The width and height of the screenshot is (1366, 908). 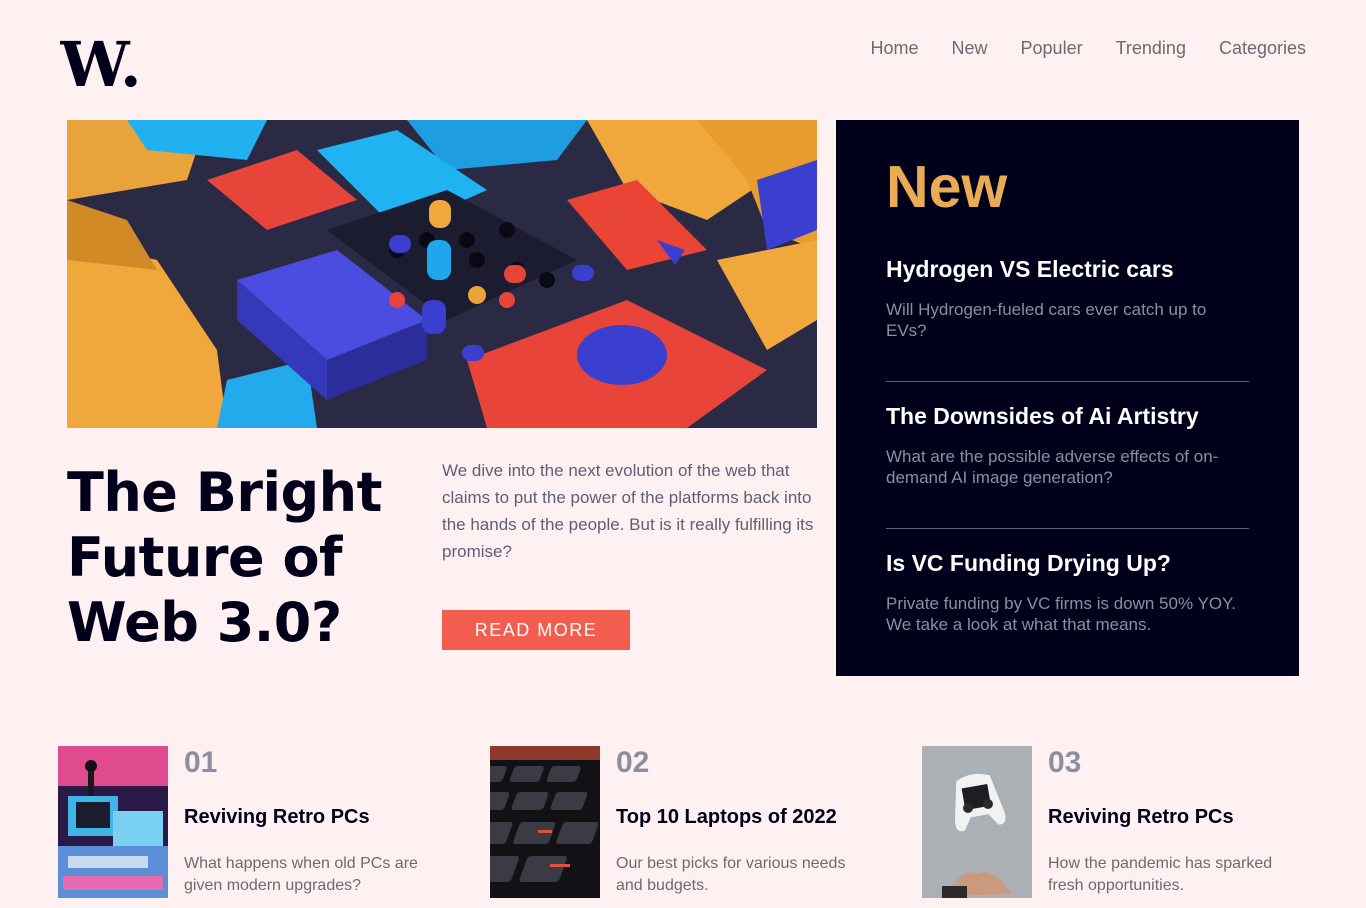 I want to click on article-number: 01, so click(x=201, y=762).